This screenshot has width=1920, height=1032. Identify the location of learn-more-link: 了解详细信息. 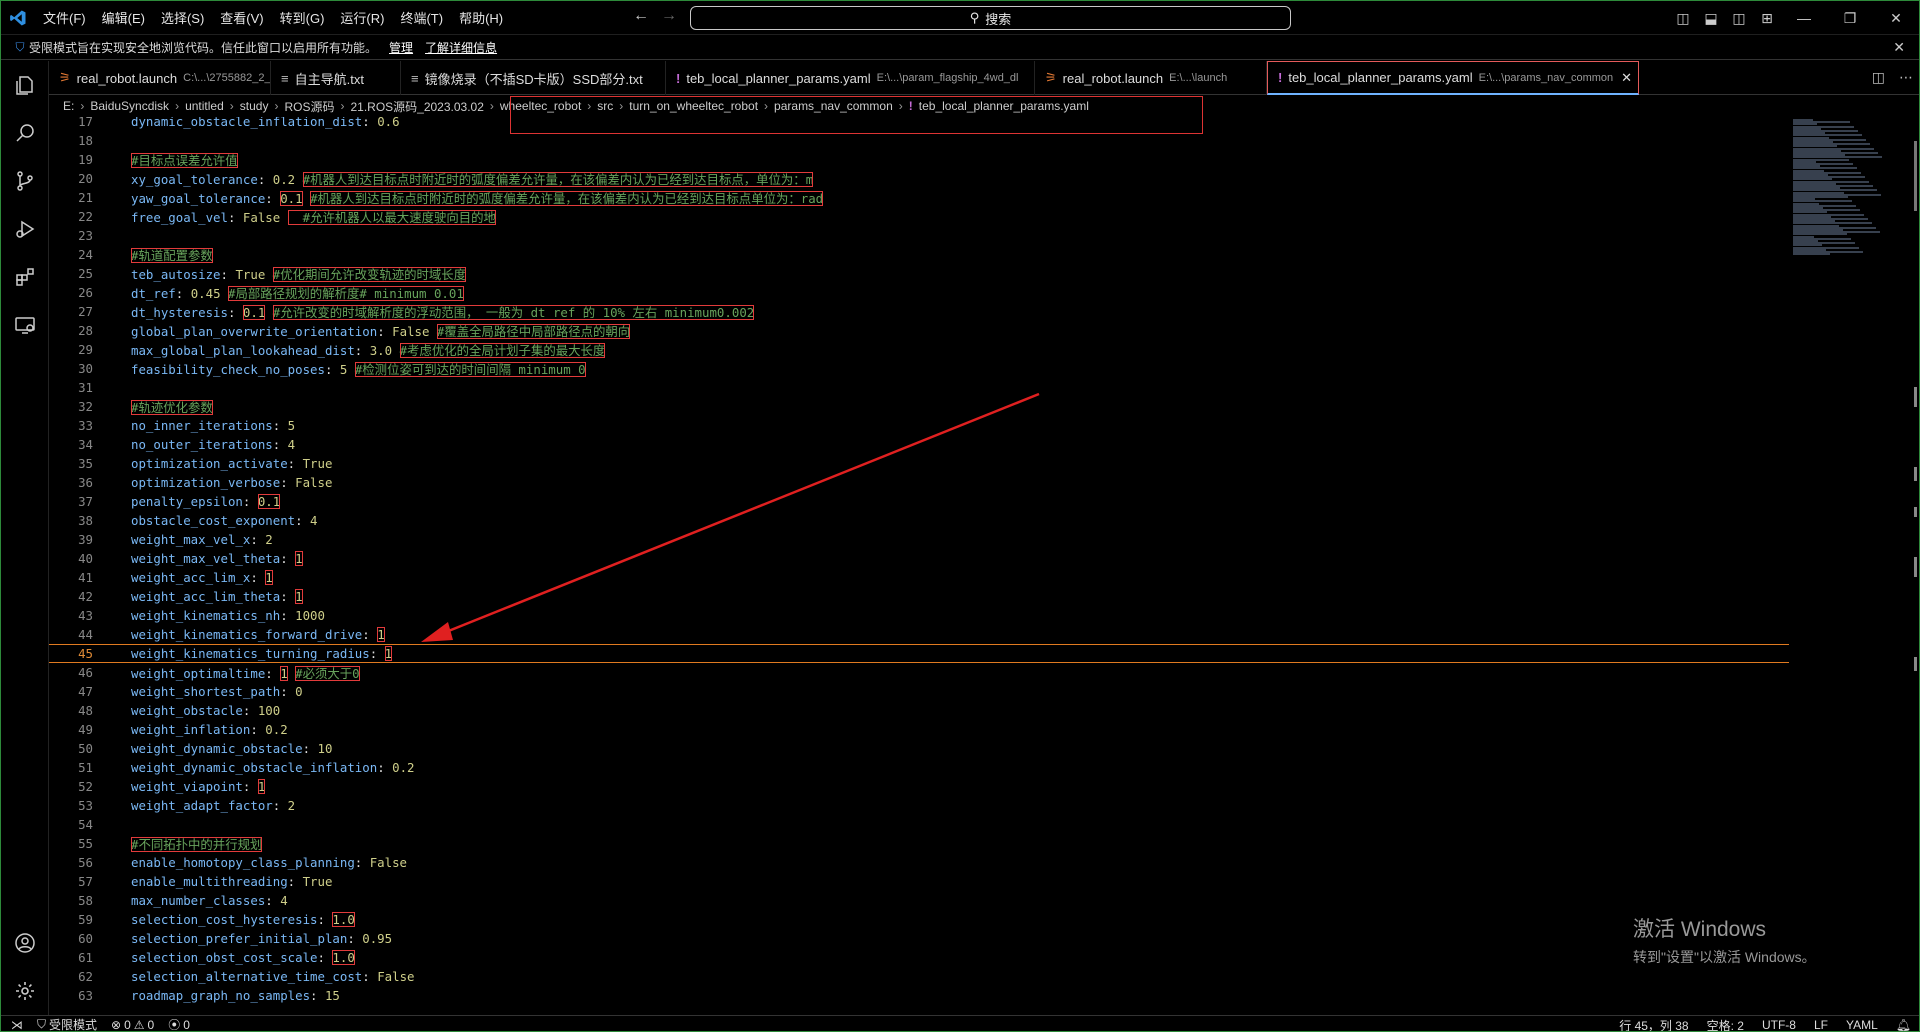
(461, 47).